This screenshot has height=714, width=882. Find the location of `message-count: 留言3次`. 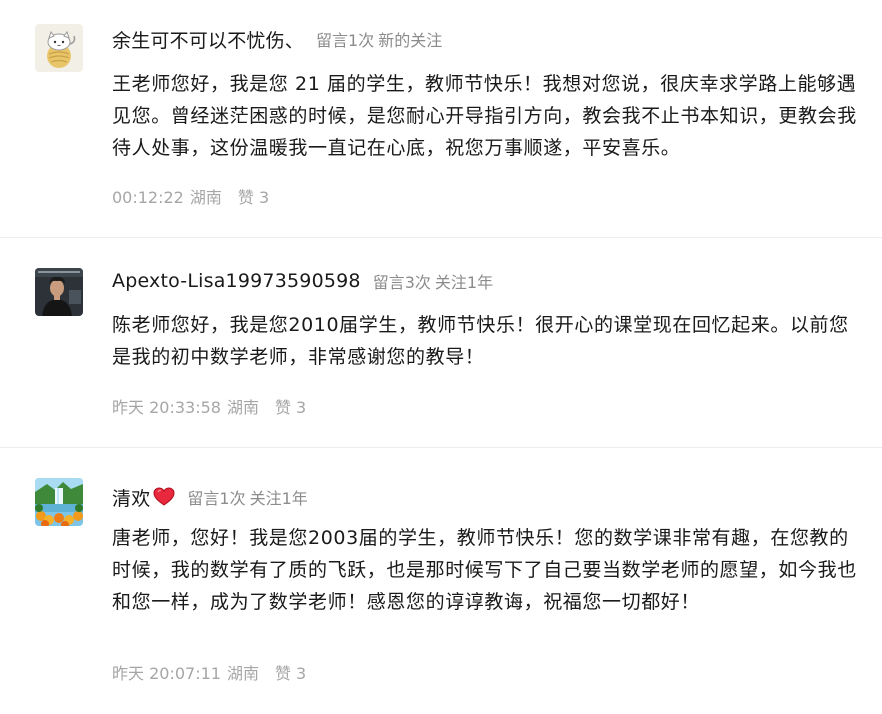

message-count: 留言3次 is located at coordinates (401, 282).